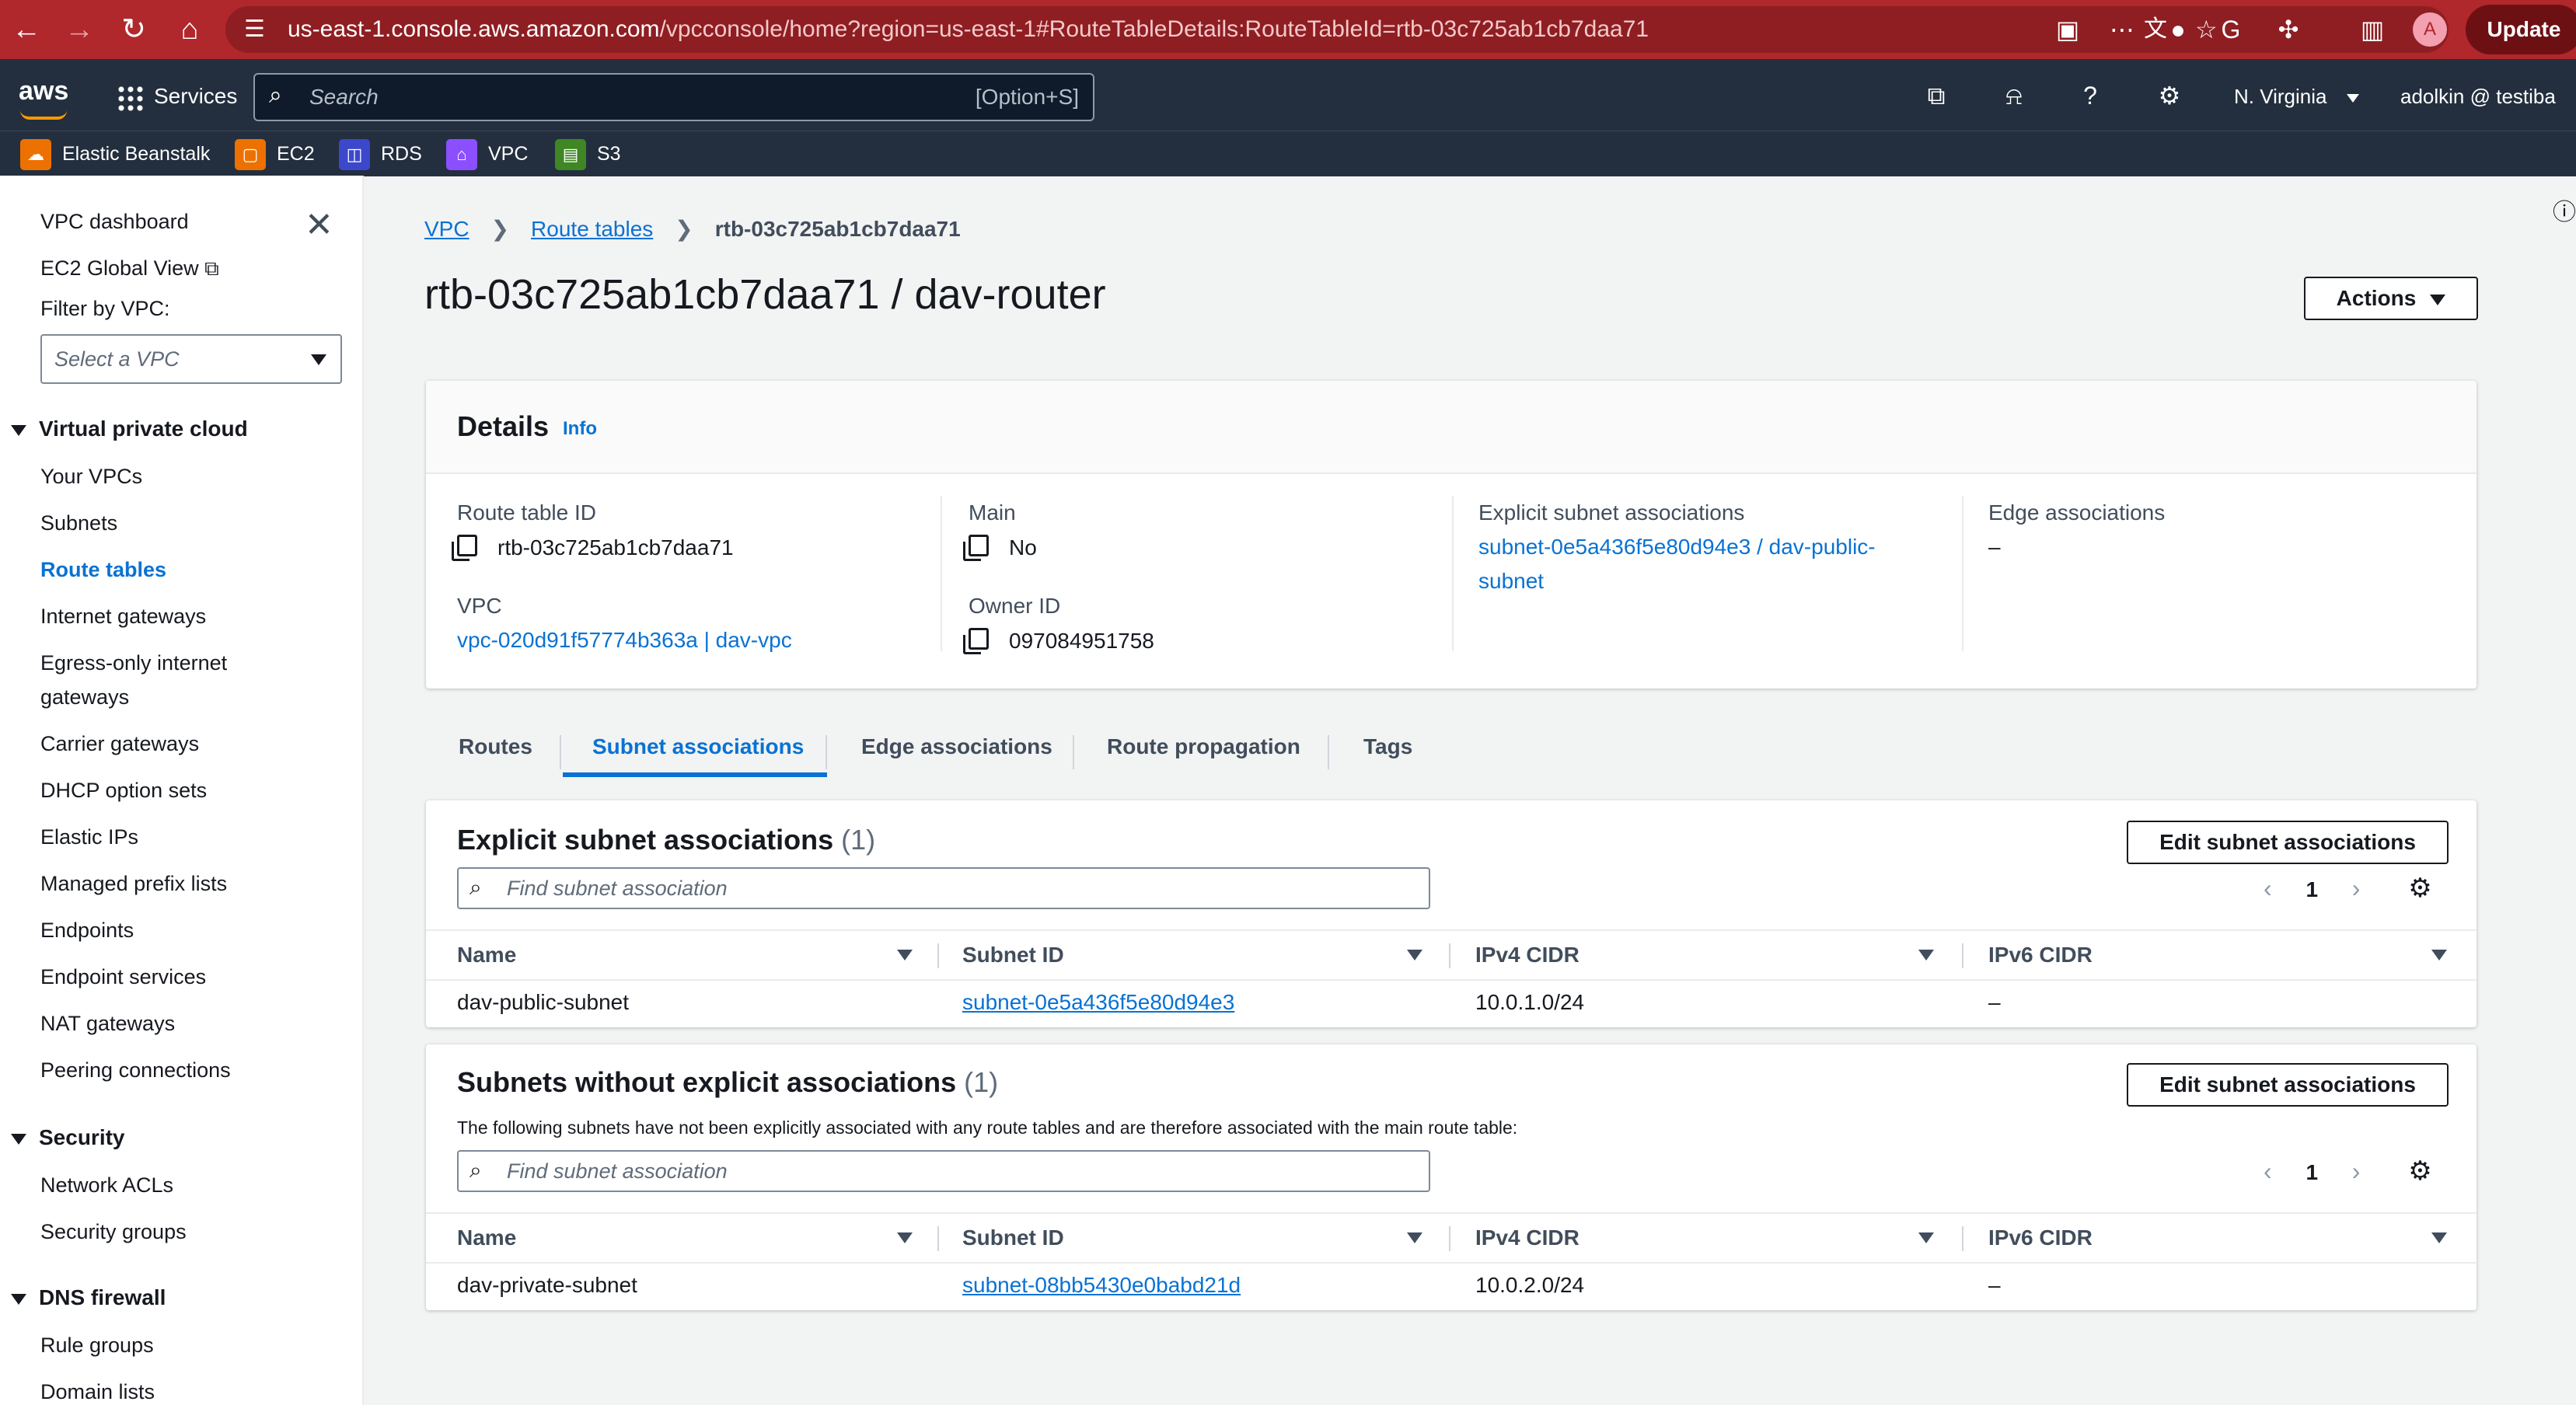  I want to click on tab-route-propagation: Route propagation, so click(1204, 747).